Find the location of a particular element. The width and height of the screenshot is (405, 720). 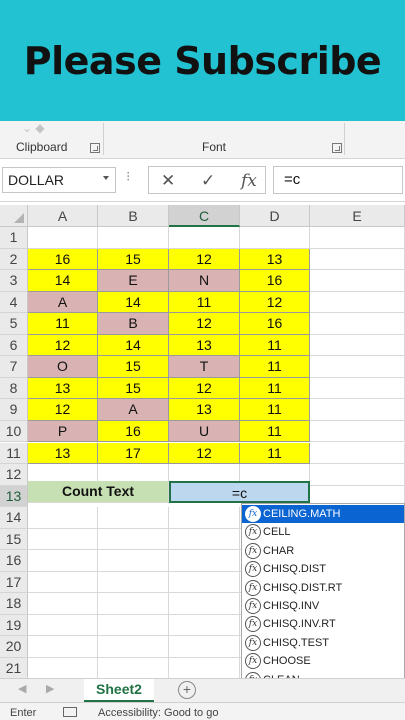

cell-c14 is located at coordinates (204, 518).